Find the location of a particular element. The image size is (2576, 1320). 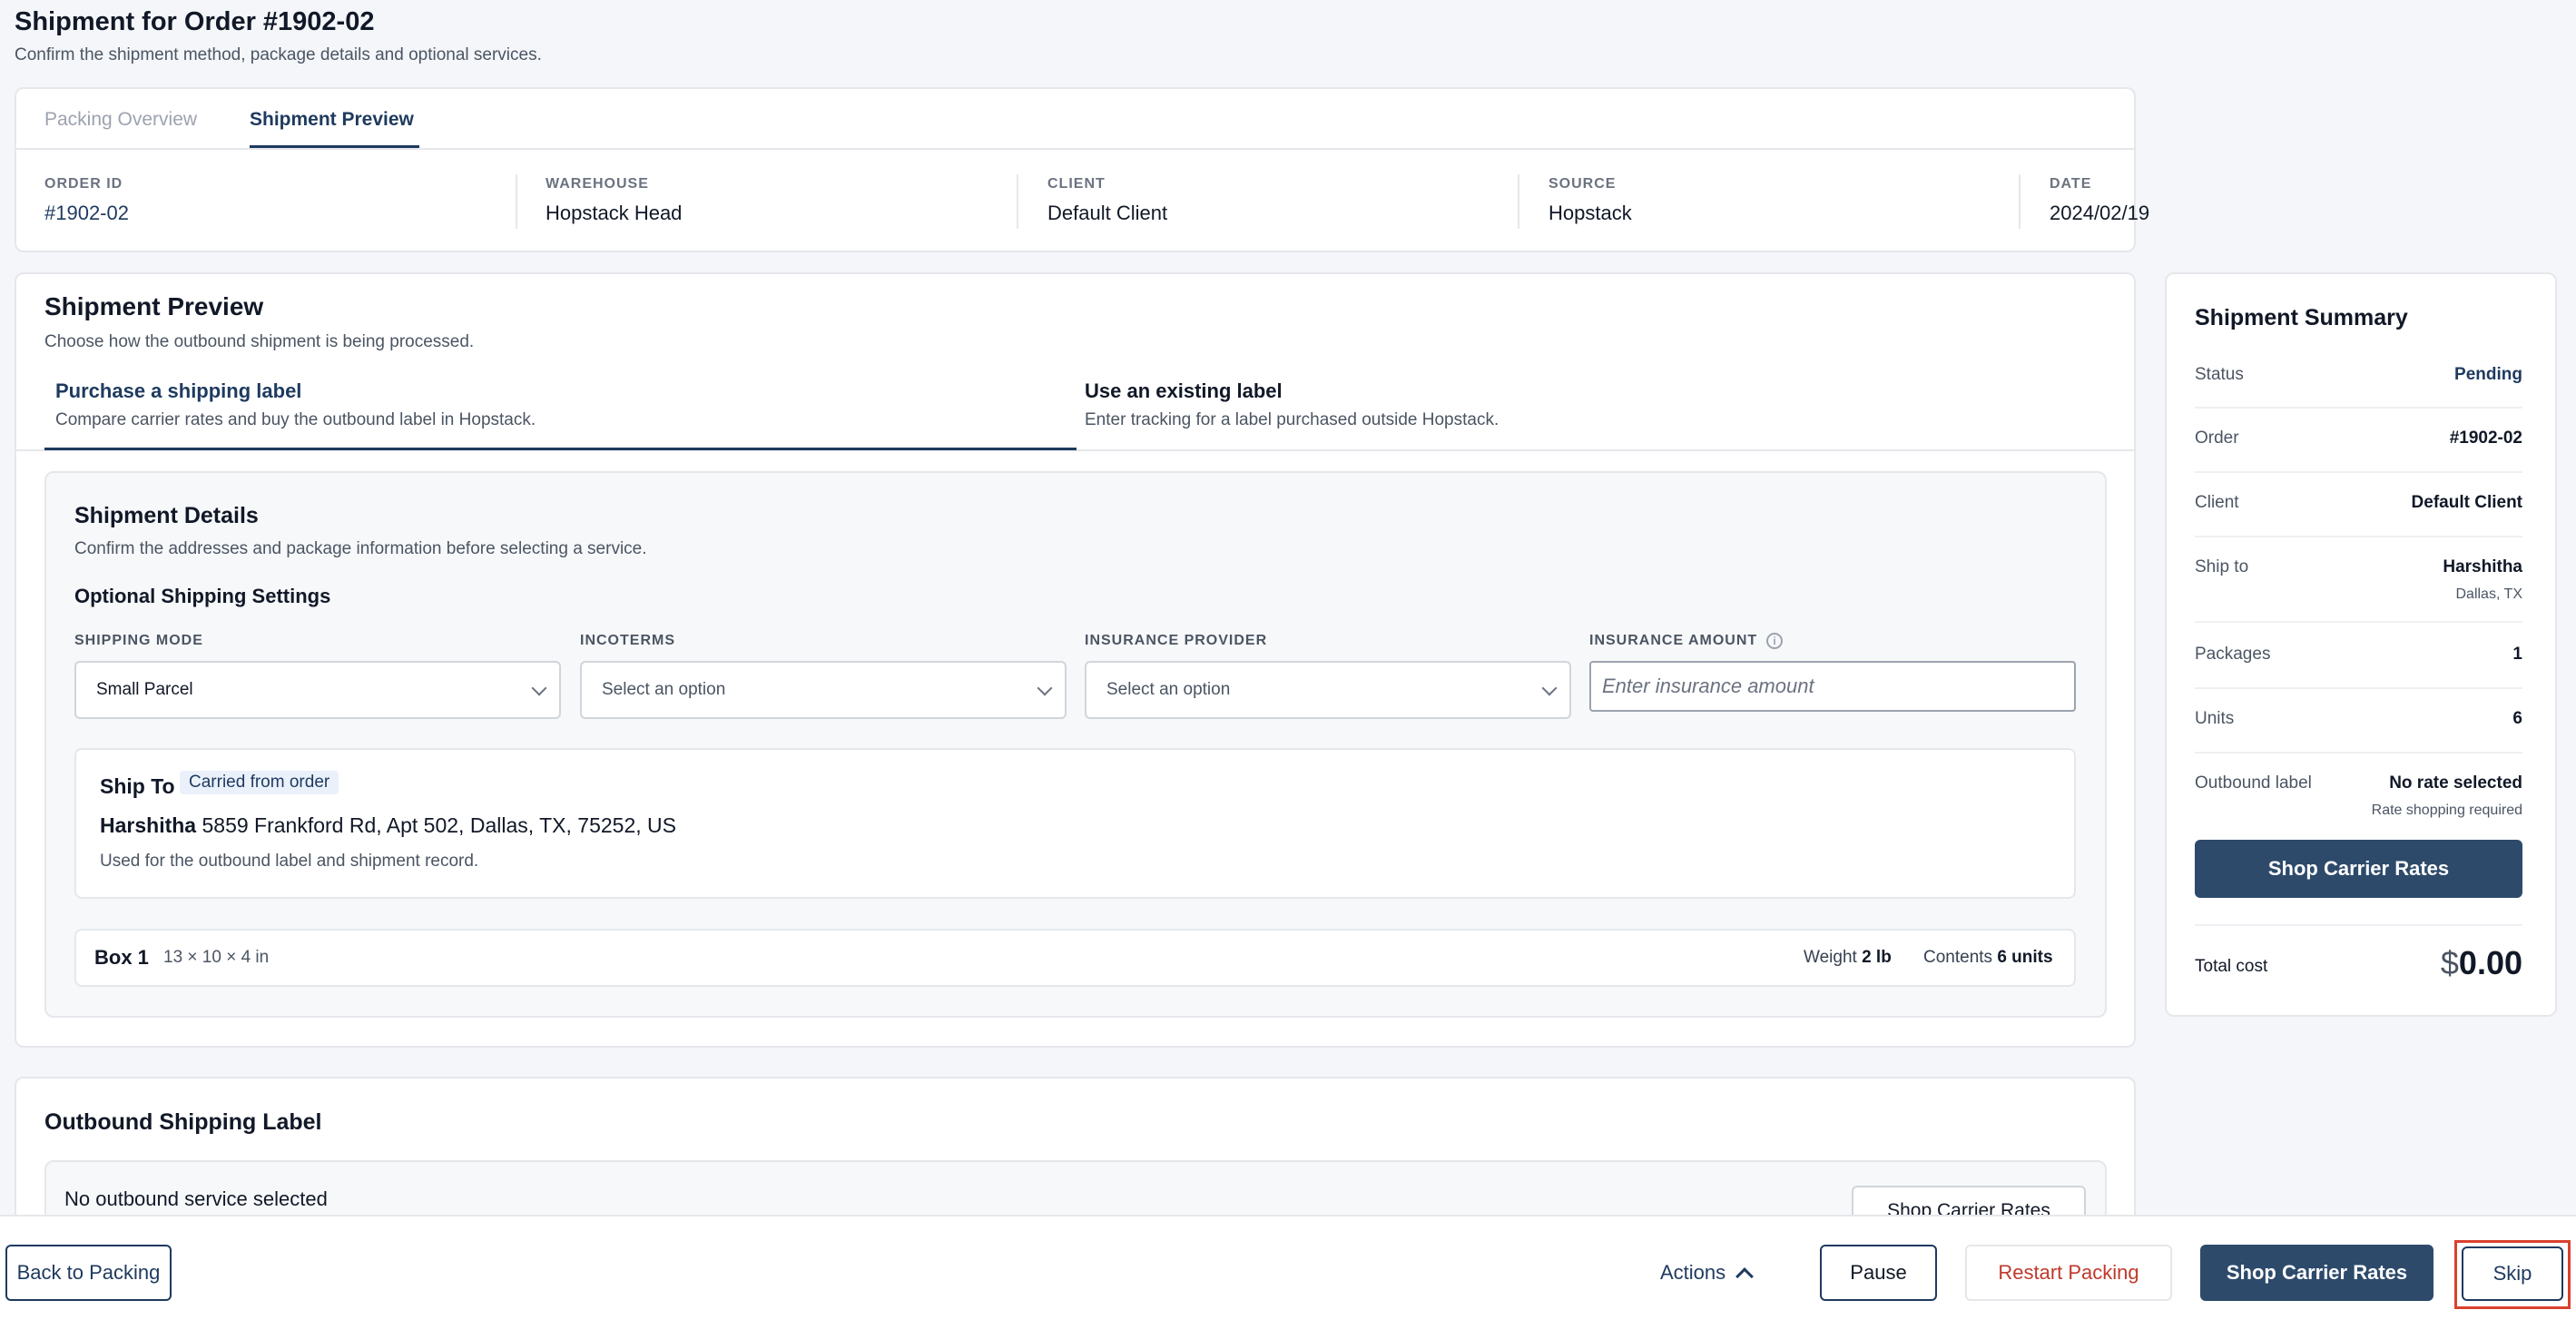

tab-shipment-preview: Shipment Preview is located at coordinates (332, 120).